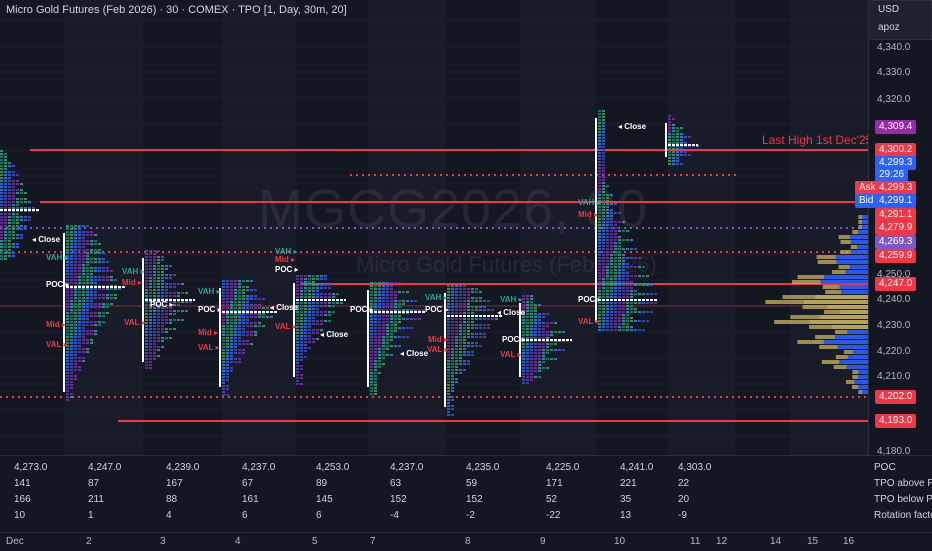 The width and height of the screenshot is (932, 551). I want to click on time-axis: Dec 2 3 4 5 7 8 9 10 11 12 14 15 16, so click(466, 541).